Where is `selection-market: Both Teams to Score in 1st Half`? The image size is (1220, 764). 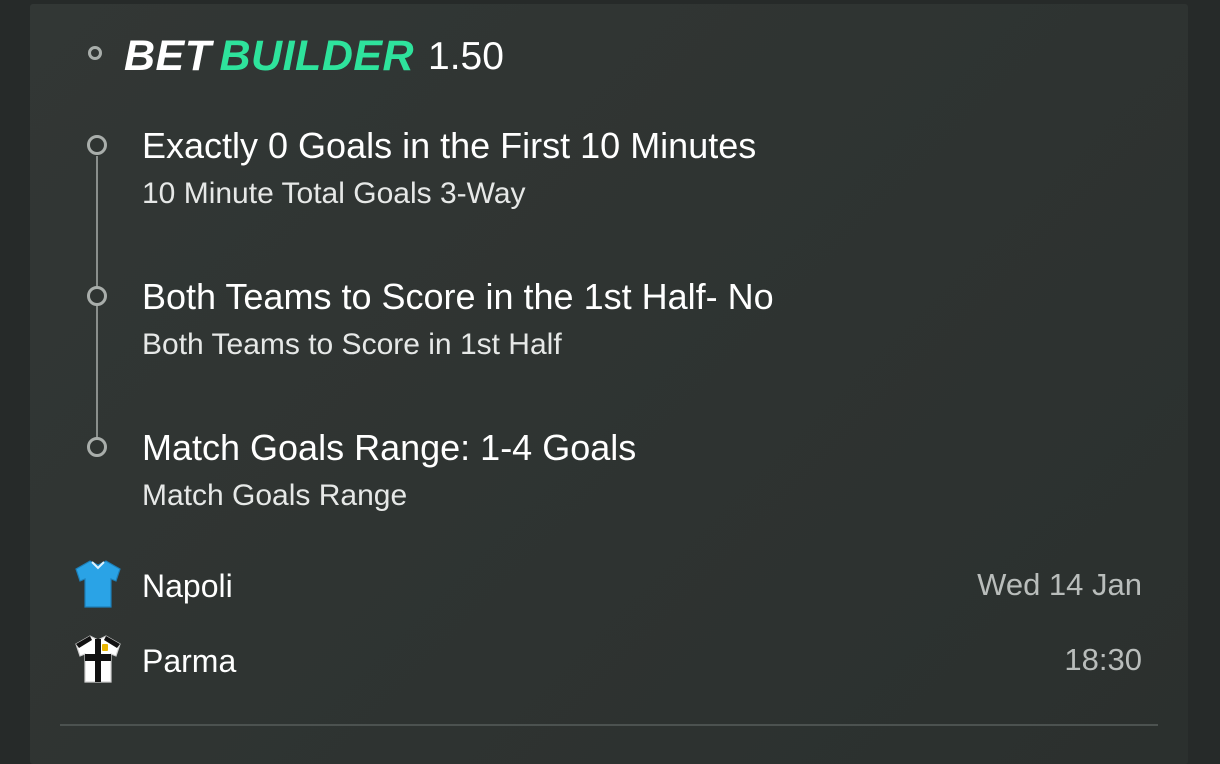 selection-market: Both Teams to Score in 1st Half is located at coordinates (352, 344).